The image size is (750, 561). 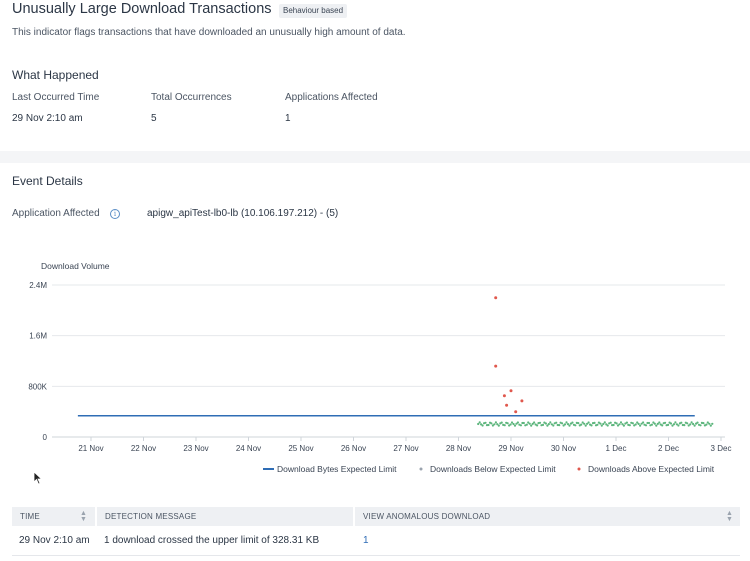 What do you see at coordinates (90, 448) in the screenshot?
I see `x-tick-label: 21 Nov` at bounding box center [90, 448].